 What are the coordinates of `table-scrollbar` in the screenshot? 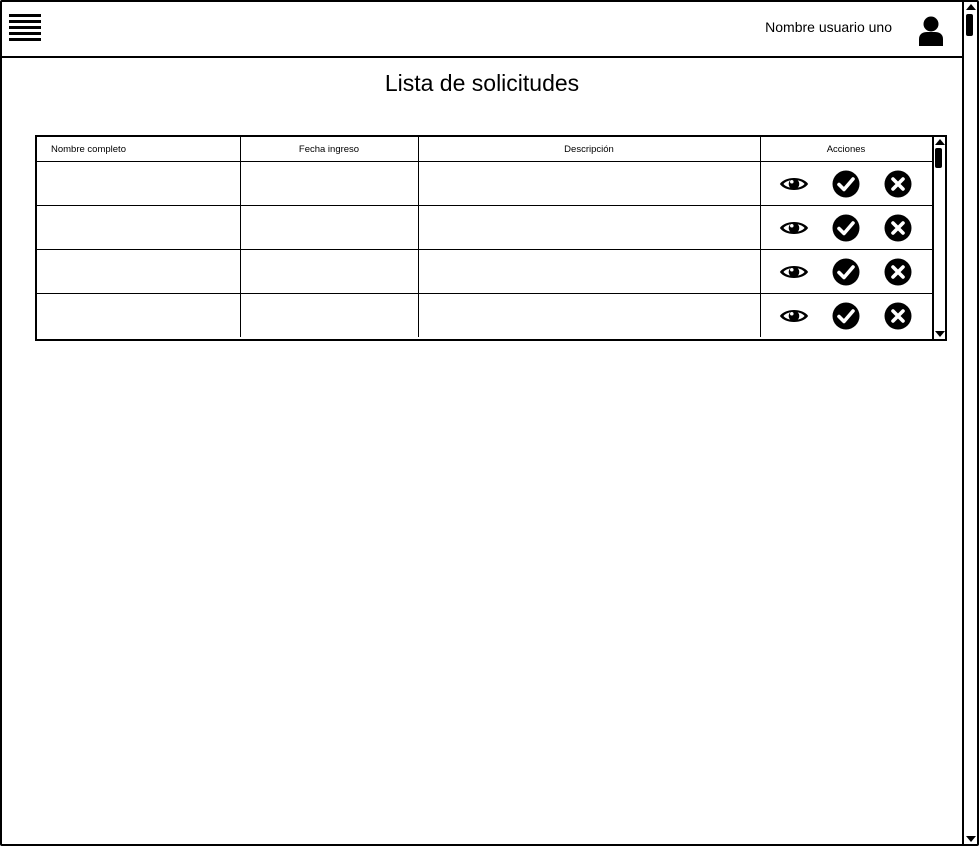 It's located at (939, 238).